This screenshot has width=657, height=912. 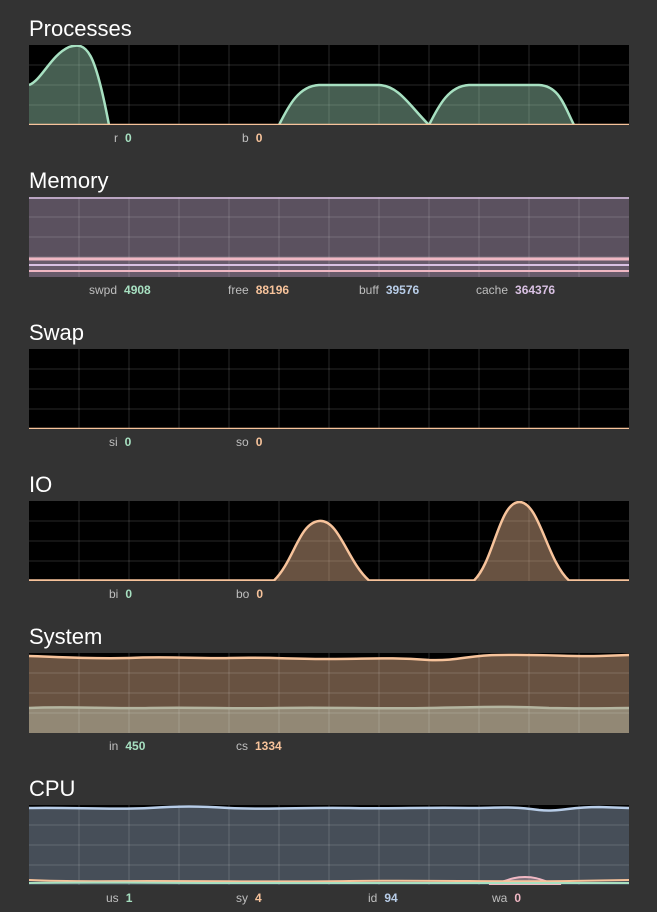 I want to click on panel-title: System, so click(x=66, y=636).